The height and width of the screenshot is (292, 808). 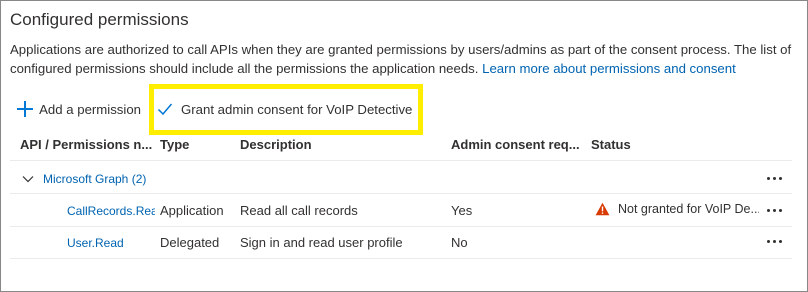 What do you see at coordinates (602, 209) in the screenshot?
I see `warning-icon` at bounding box center [602, 209].